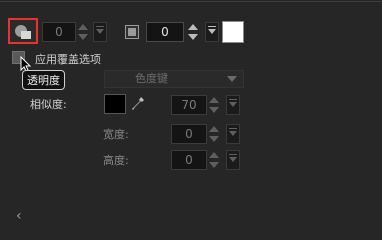 The image size is (382, 240). What do you see at coordinates (151, 78) in the screenshot?
I see `color-key-dropdown-label: 色度键` at bounding box center [151, 78].